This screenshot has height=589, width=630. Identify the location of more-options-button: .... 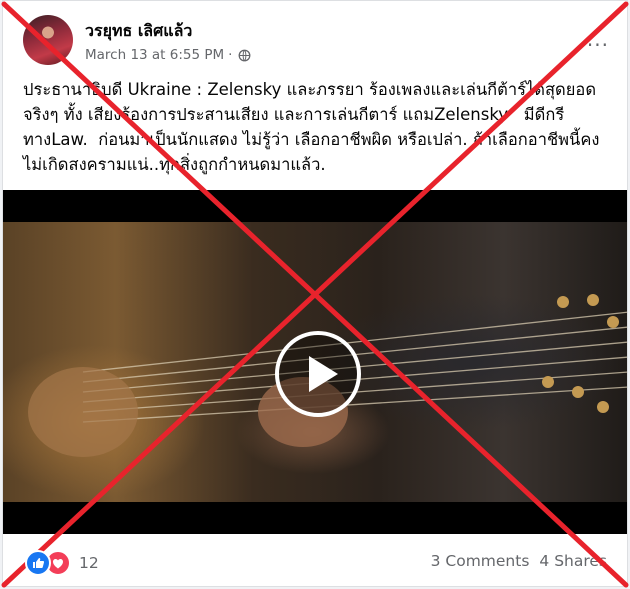
(598, 39).